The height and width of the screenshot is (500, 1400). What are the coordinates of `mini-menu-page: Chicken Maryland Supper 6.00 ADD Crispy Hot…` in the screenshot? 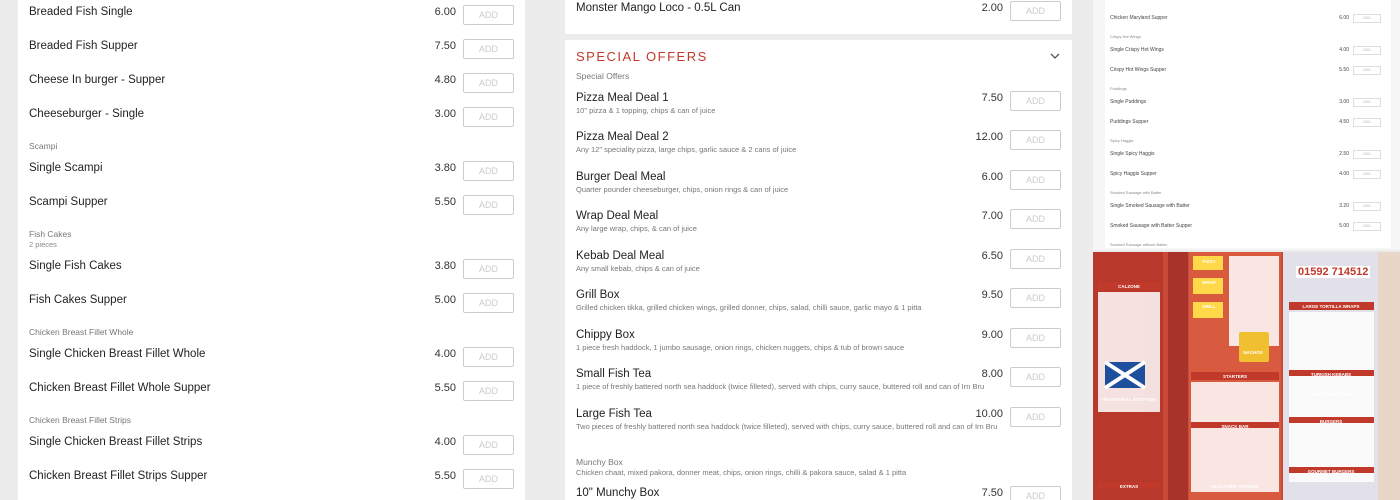 It's located at (1248, 124).